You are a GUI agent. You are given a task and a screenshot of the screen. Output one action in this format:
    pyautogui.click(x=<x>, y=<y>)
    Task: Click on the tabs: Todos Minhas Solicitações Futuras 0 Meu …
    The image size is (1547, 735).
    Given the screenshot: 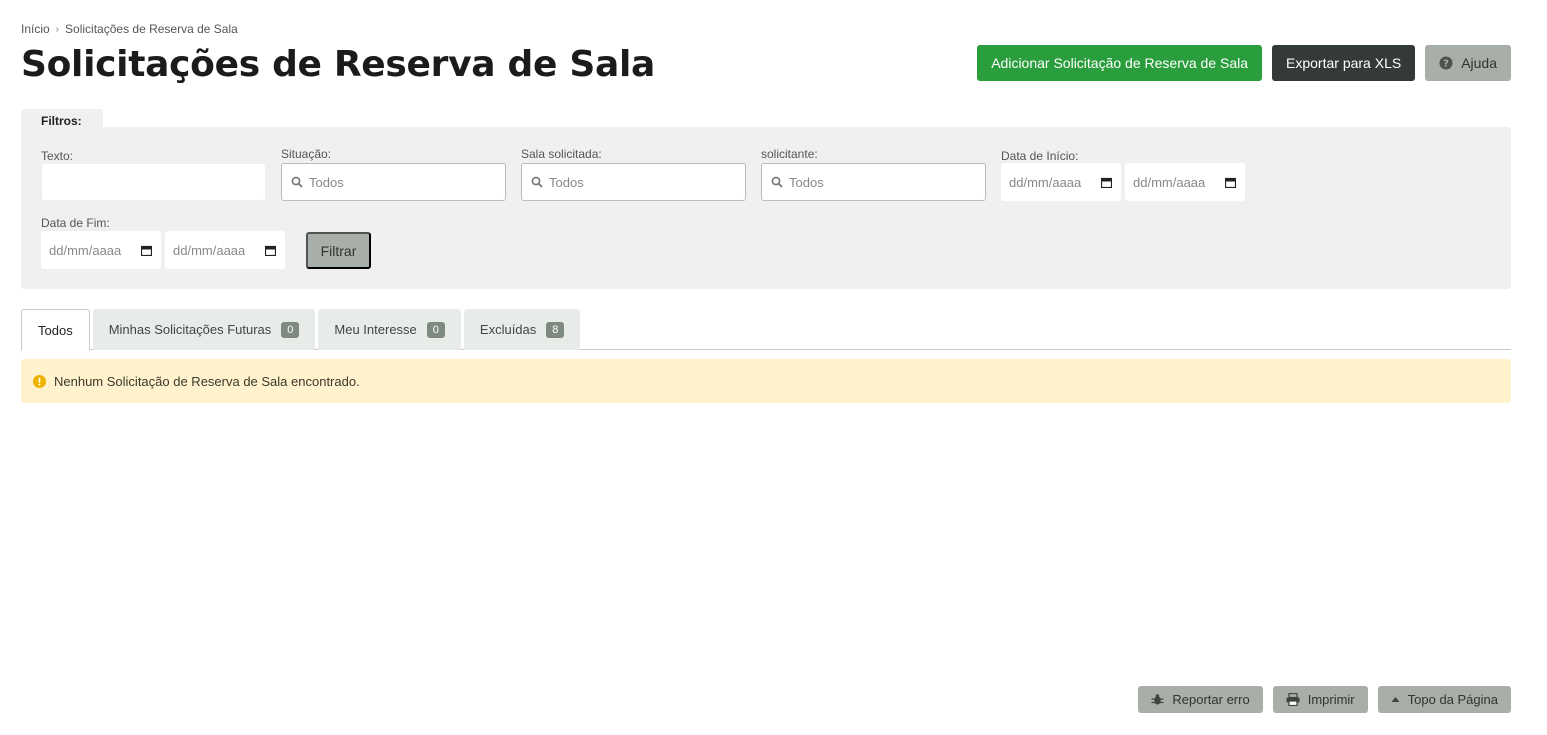 What is the action you would take?
    pyautogui.click(x=766, y=330)
    